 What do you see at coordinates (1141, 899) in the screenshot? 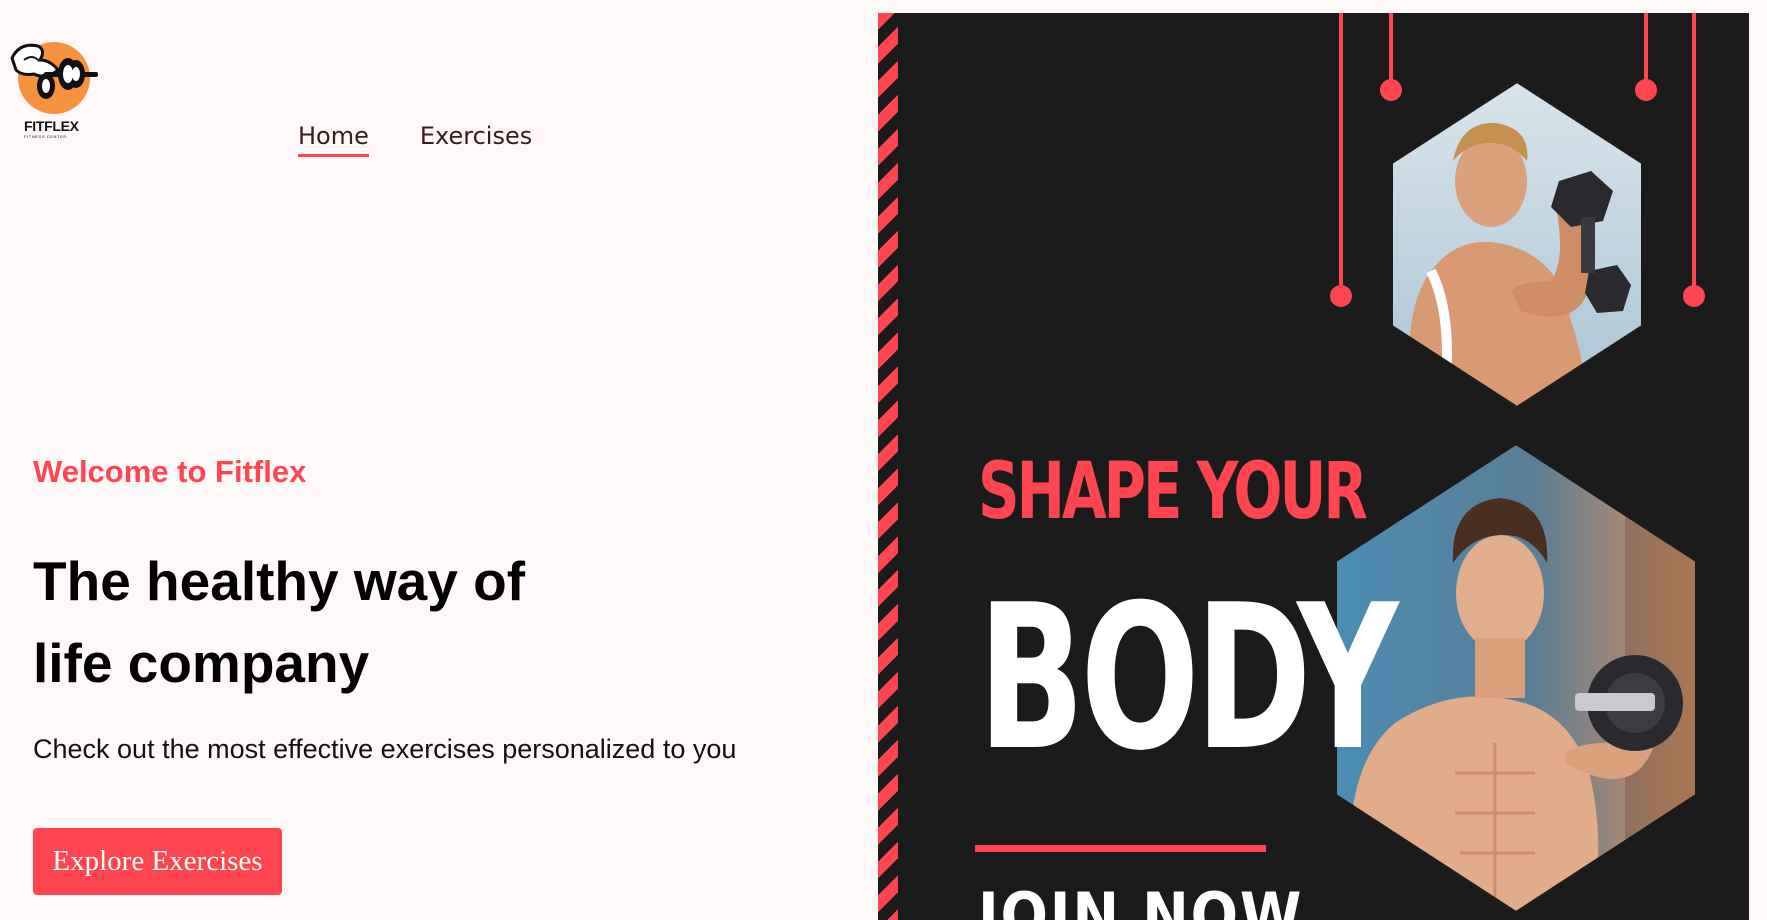
I see `banner-join-now-text: JOIN NOW` at bounding box center [1141, 899].